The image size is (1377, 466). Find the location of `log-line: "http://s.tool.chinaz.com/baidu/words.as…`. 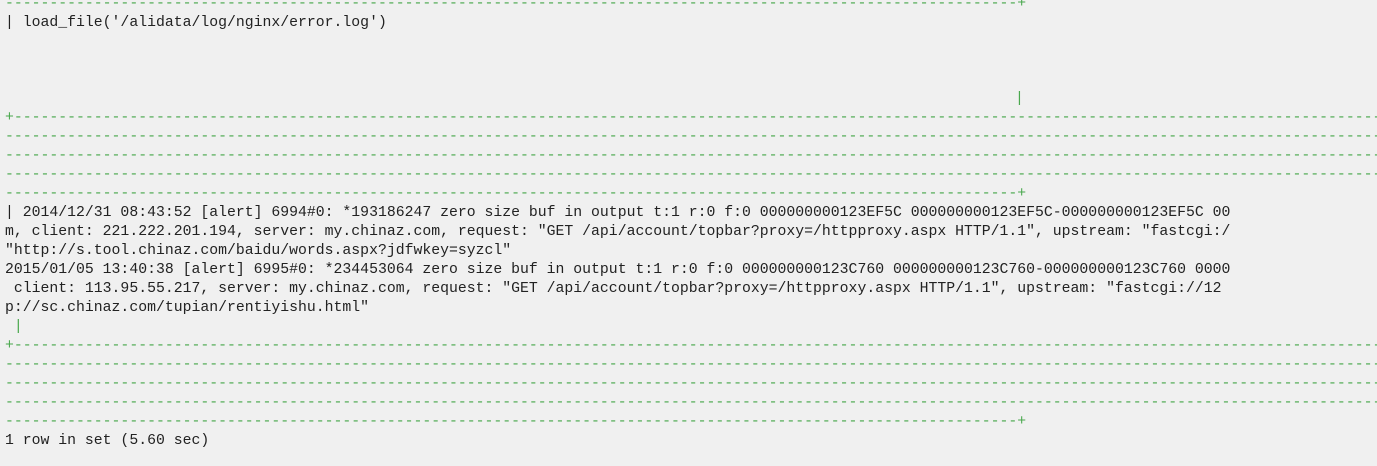

log-line: "http://s.tool.chinaz.com/baidu/words.as… is located at coordinates (258, 251).